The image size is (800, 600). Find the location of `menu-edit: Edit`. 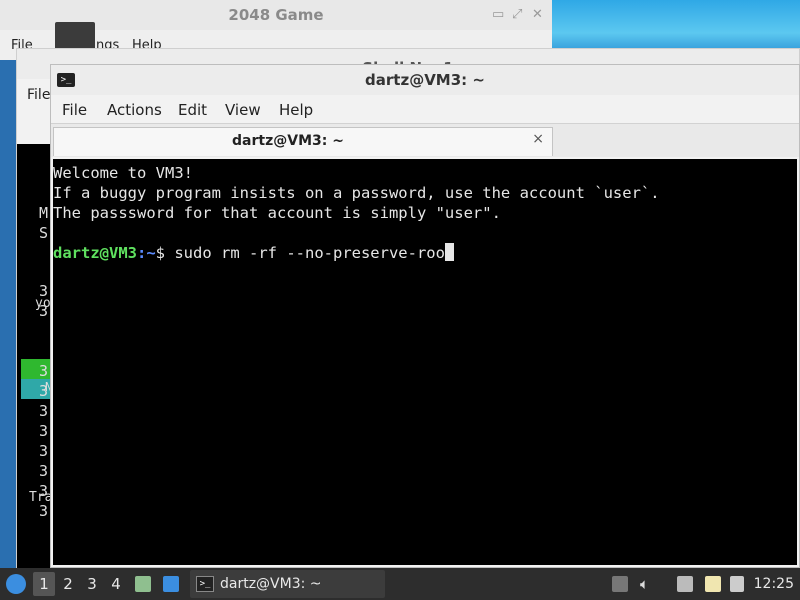

menu-edit: Edit is located at coordinates (192, 110).